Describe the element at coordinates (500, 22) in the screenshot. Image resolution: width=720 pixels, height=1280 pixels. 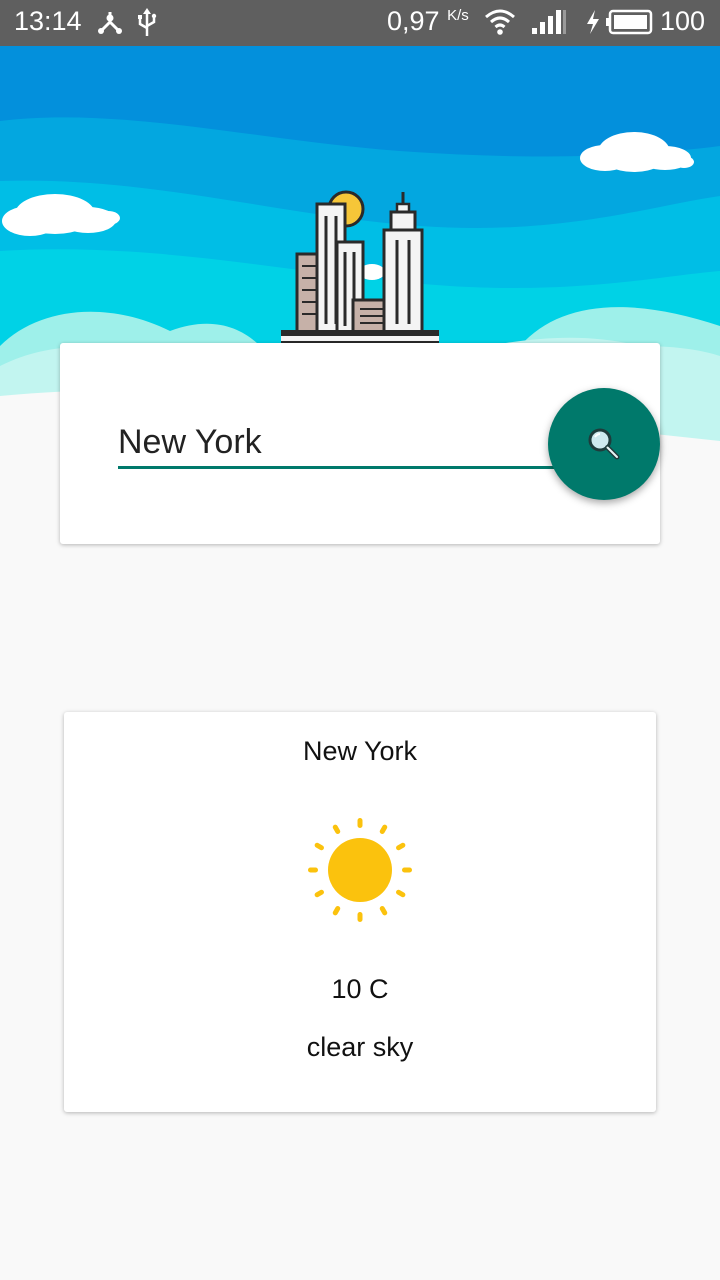
I see `wifi-icon` at that location.